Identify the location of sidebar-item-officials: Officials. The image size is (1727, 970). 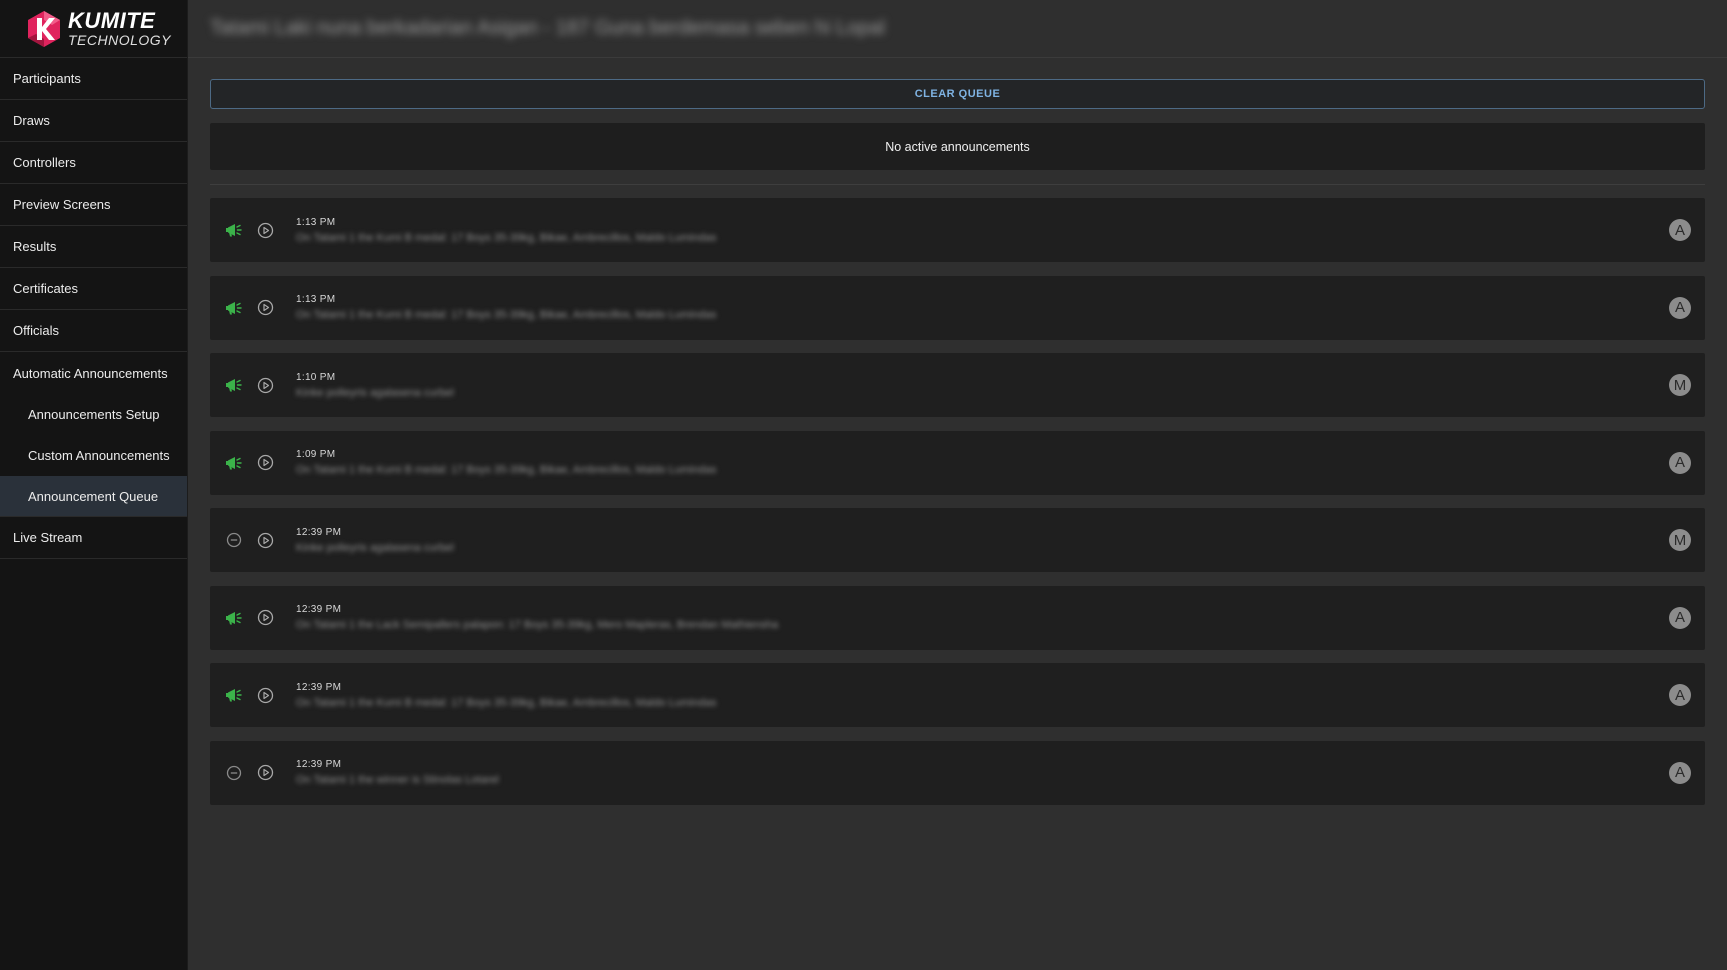
(93, 331).